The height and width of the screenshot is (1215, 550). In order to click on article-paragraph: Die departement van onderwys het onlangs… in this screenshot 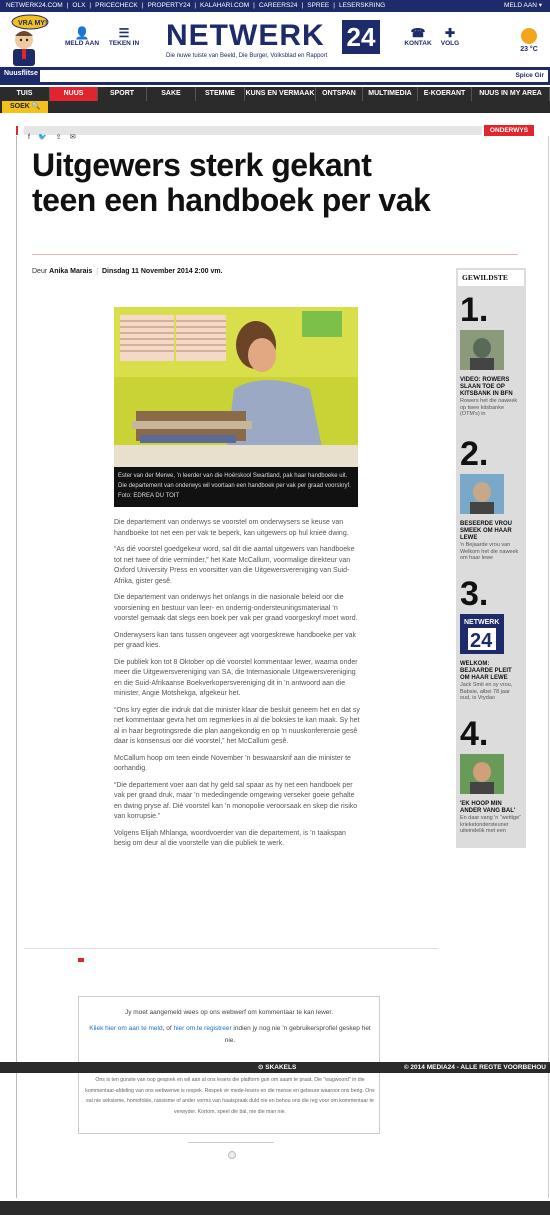, I will do `click(236, 608)`.